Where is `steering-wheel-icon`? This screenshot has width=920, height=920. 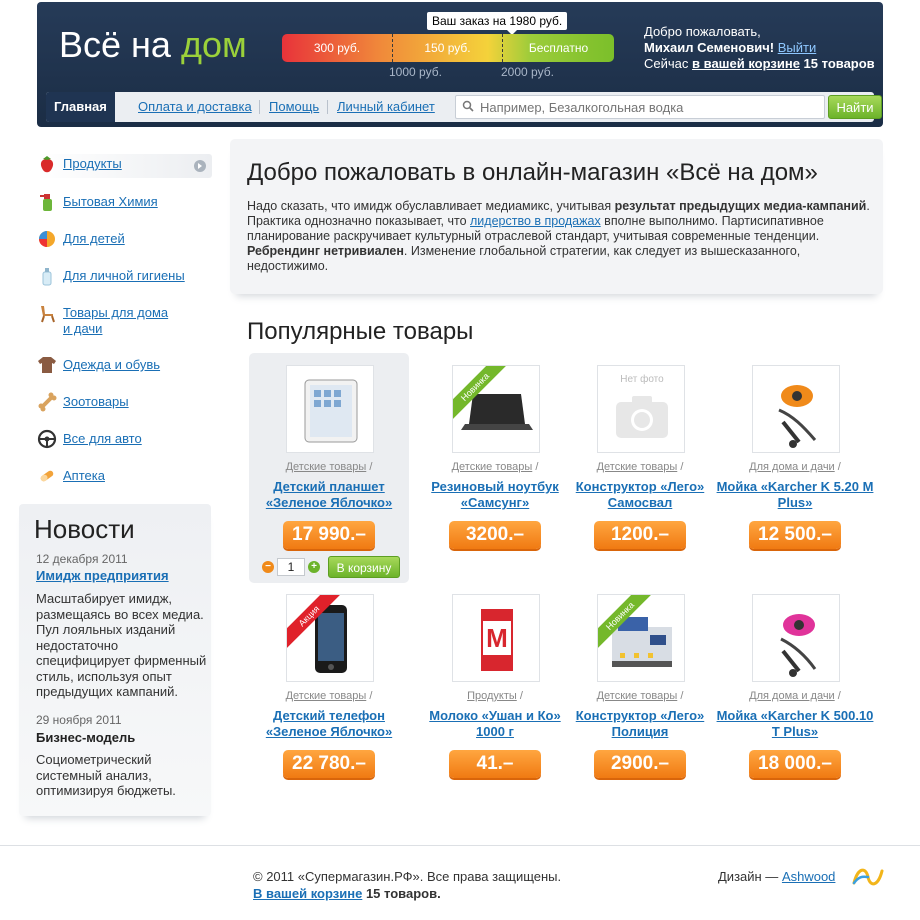
steering-wheel-icon is located at coordinates (47, 439).